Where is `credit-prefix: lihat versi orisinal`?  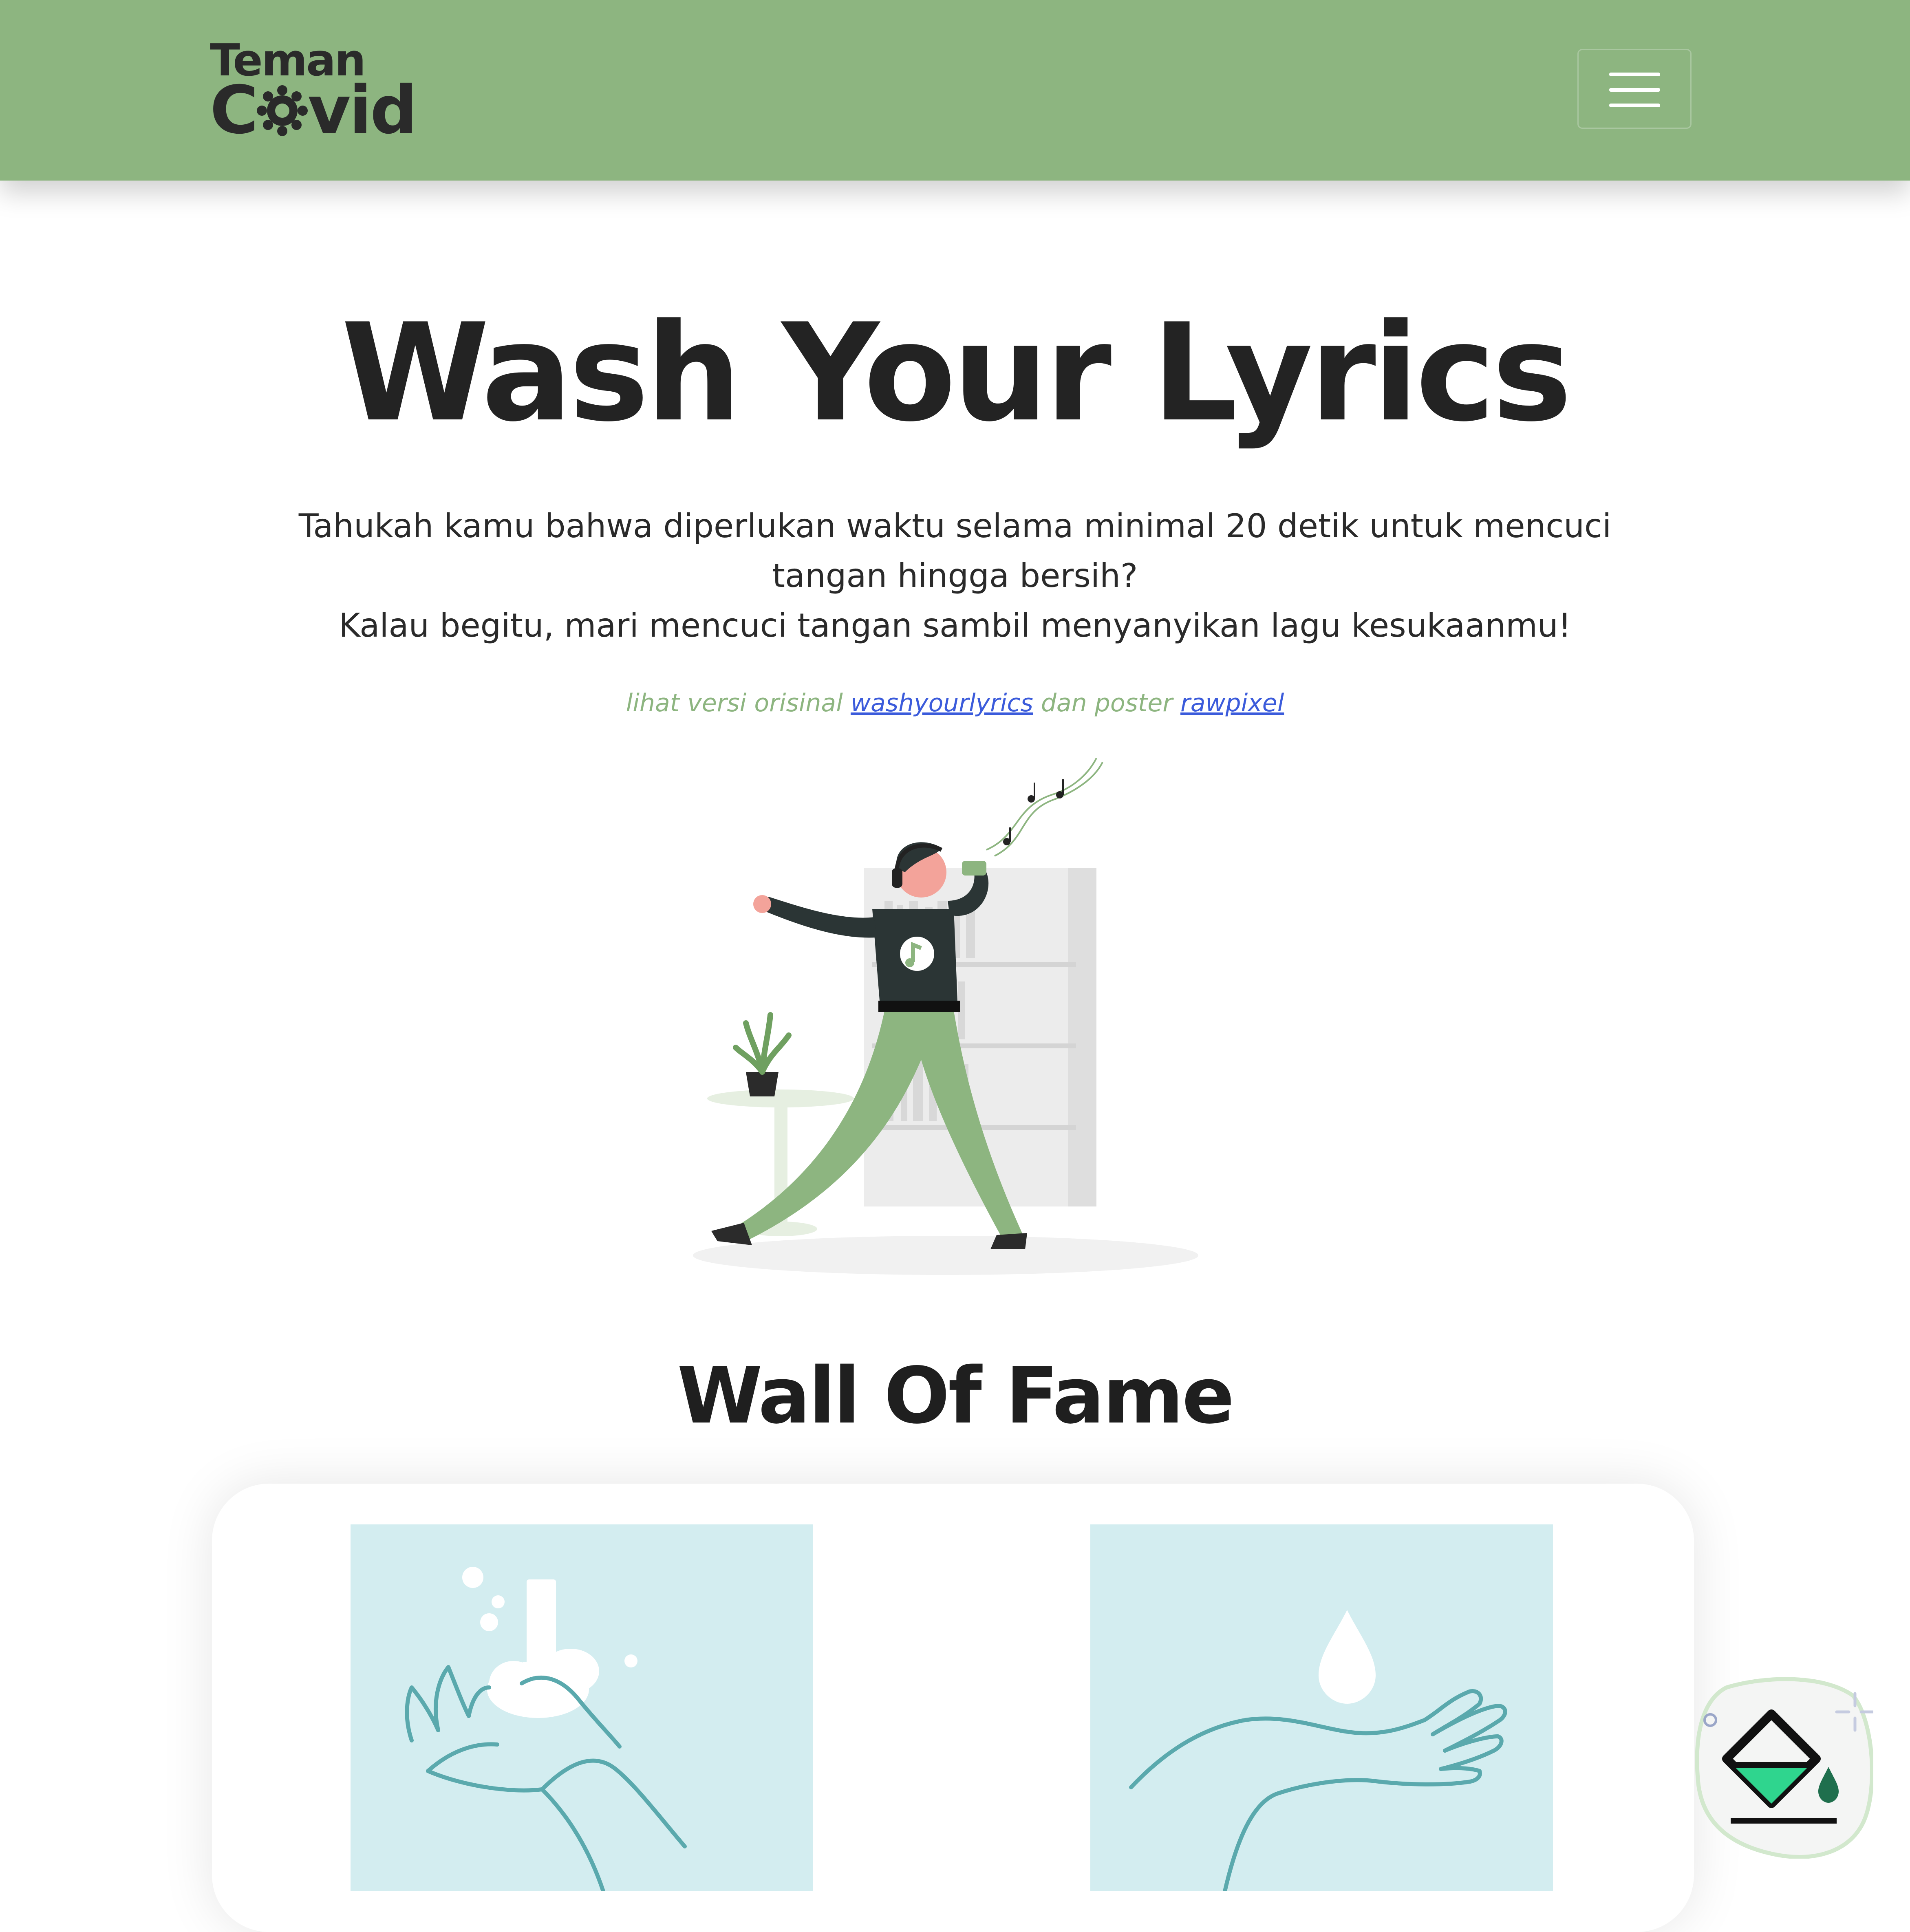
credit-prefix: lihat versi orisinal is located at coordinates (734, 703).